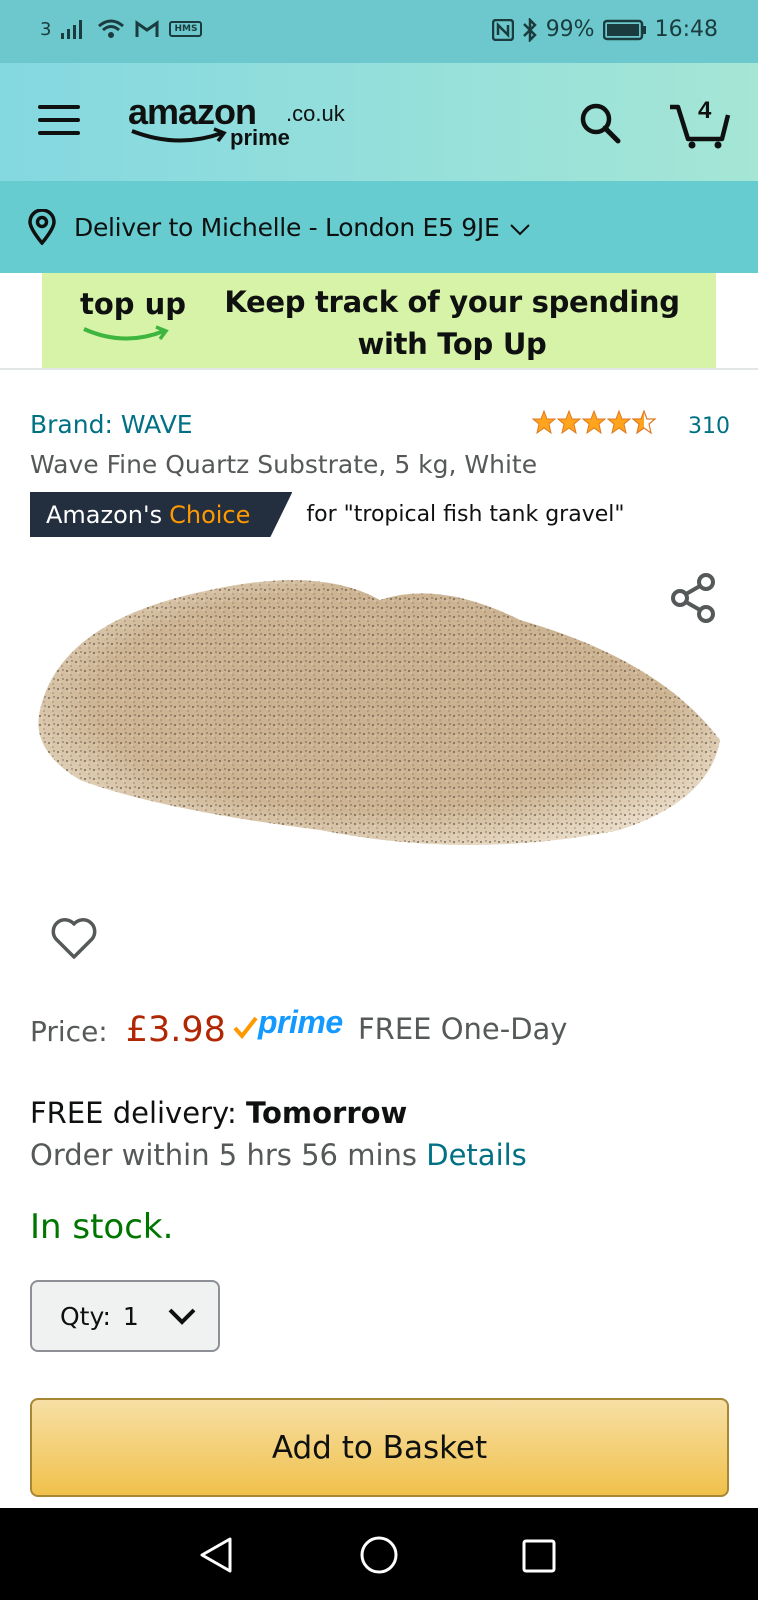  I want to click on choice-badge: Amazon's Choice, so click(161, 514).